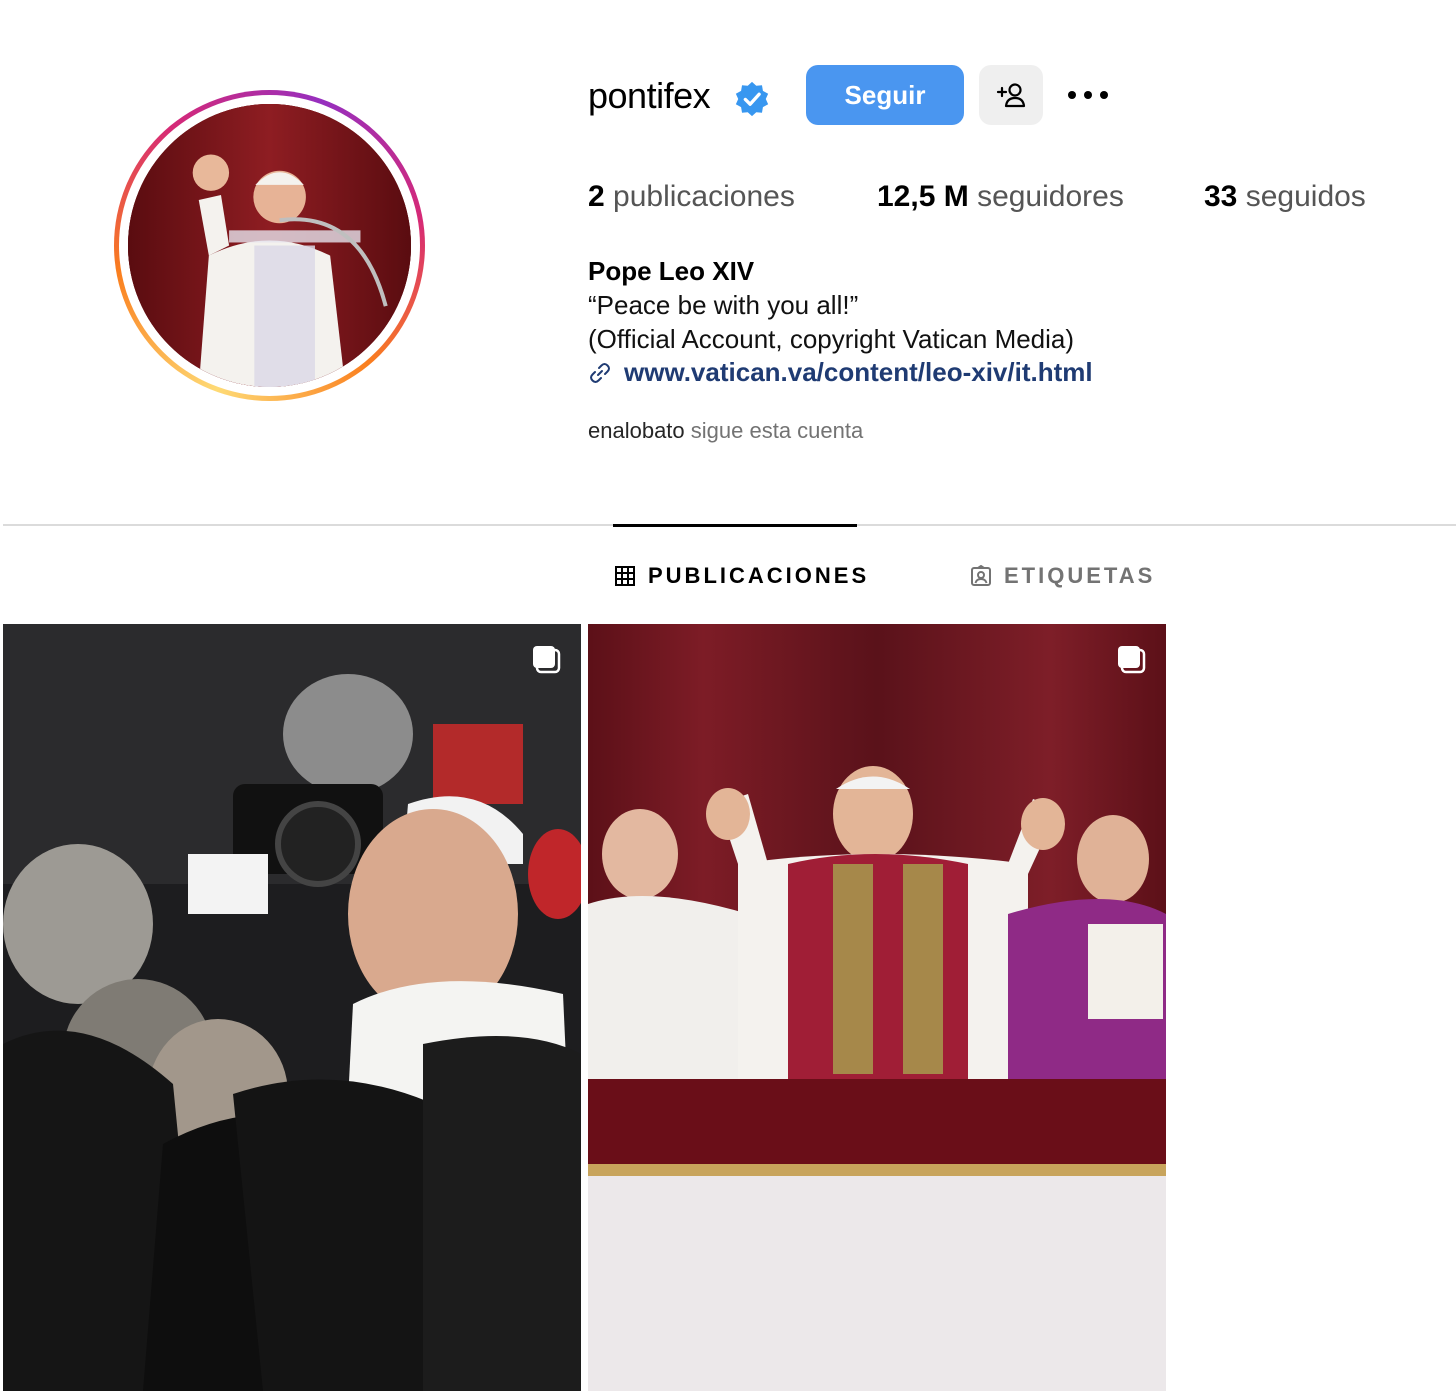 This screenshot has height=1391, width=1456. I want to click on grid-icon, so click(625, 576).